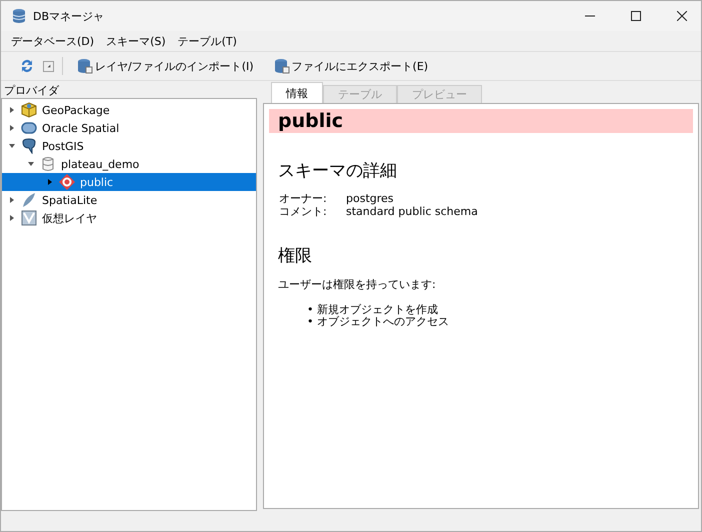 This screenshot has width=702, height=532. What do you see at coordinates (48, 66) in the screenshot?
I see `window-icon` at bounding box center [48, 66].